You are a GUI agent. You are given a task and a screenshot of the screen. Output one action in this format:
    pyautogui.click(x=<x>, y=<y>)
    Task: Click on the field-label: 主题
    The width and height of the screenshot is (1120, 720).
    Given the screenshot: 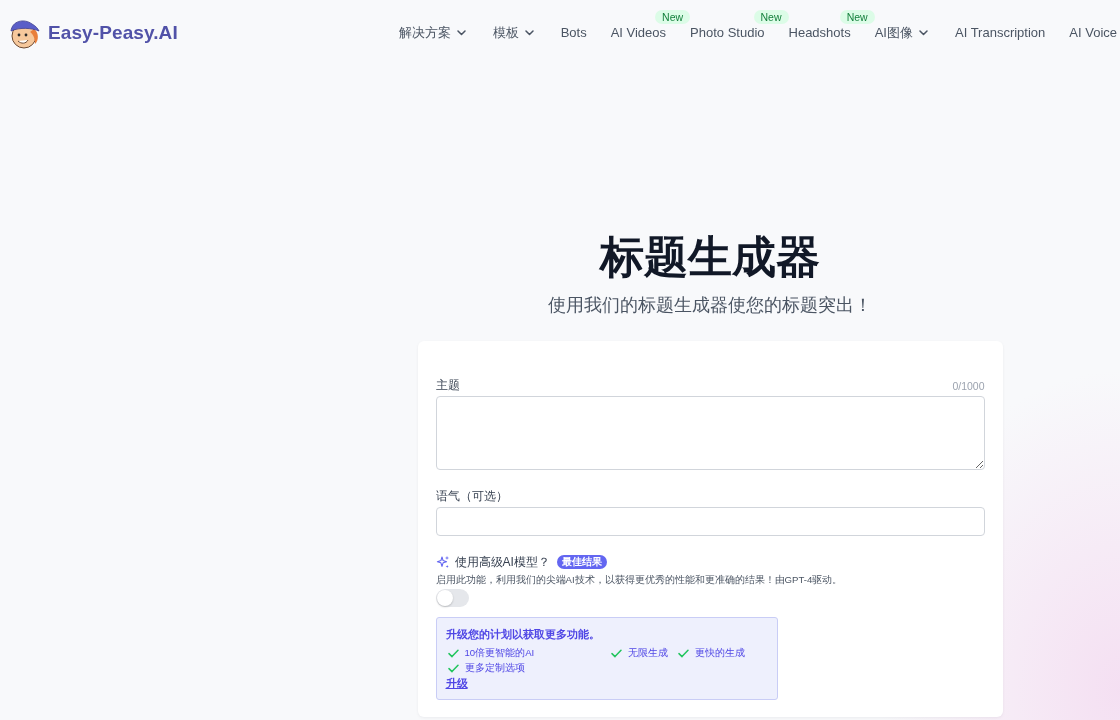 What is the action you would take?
    pyautogui.click(x=447, y=385)
    